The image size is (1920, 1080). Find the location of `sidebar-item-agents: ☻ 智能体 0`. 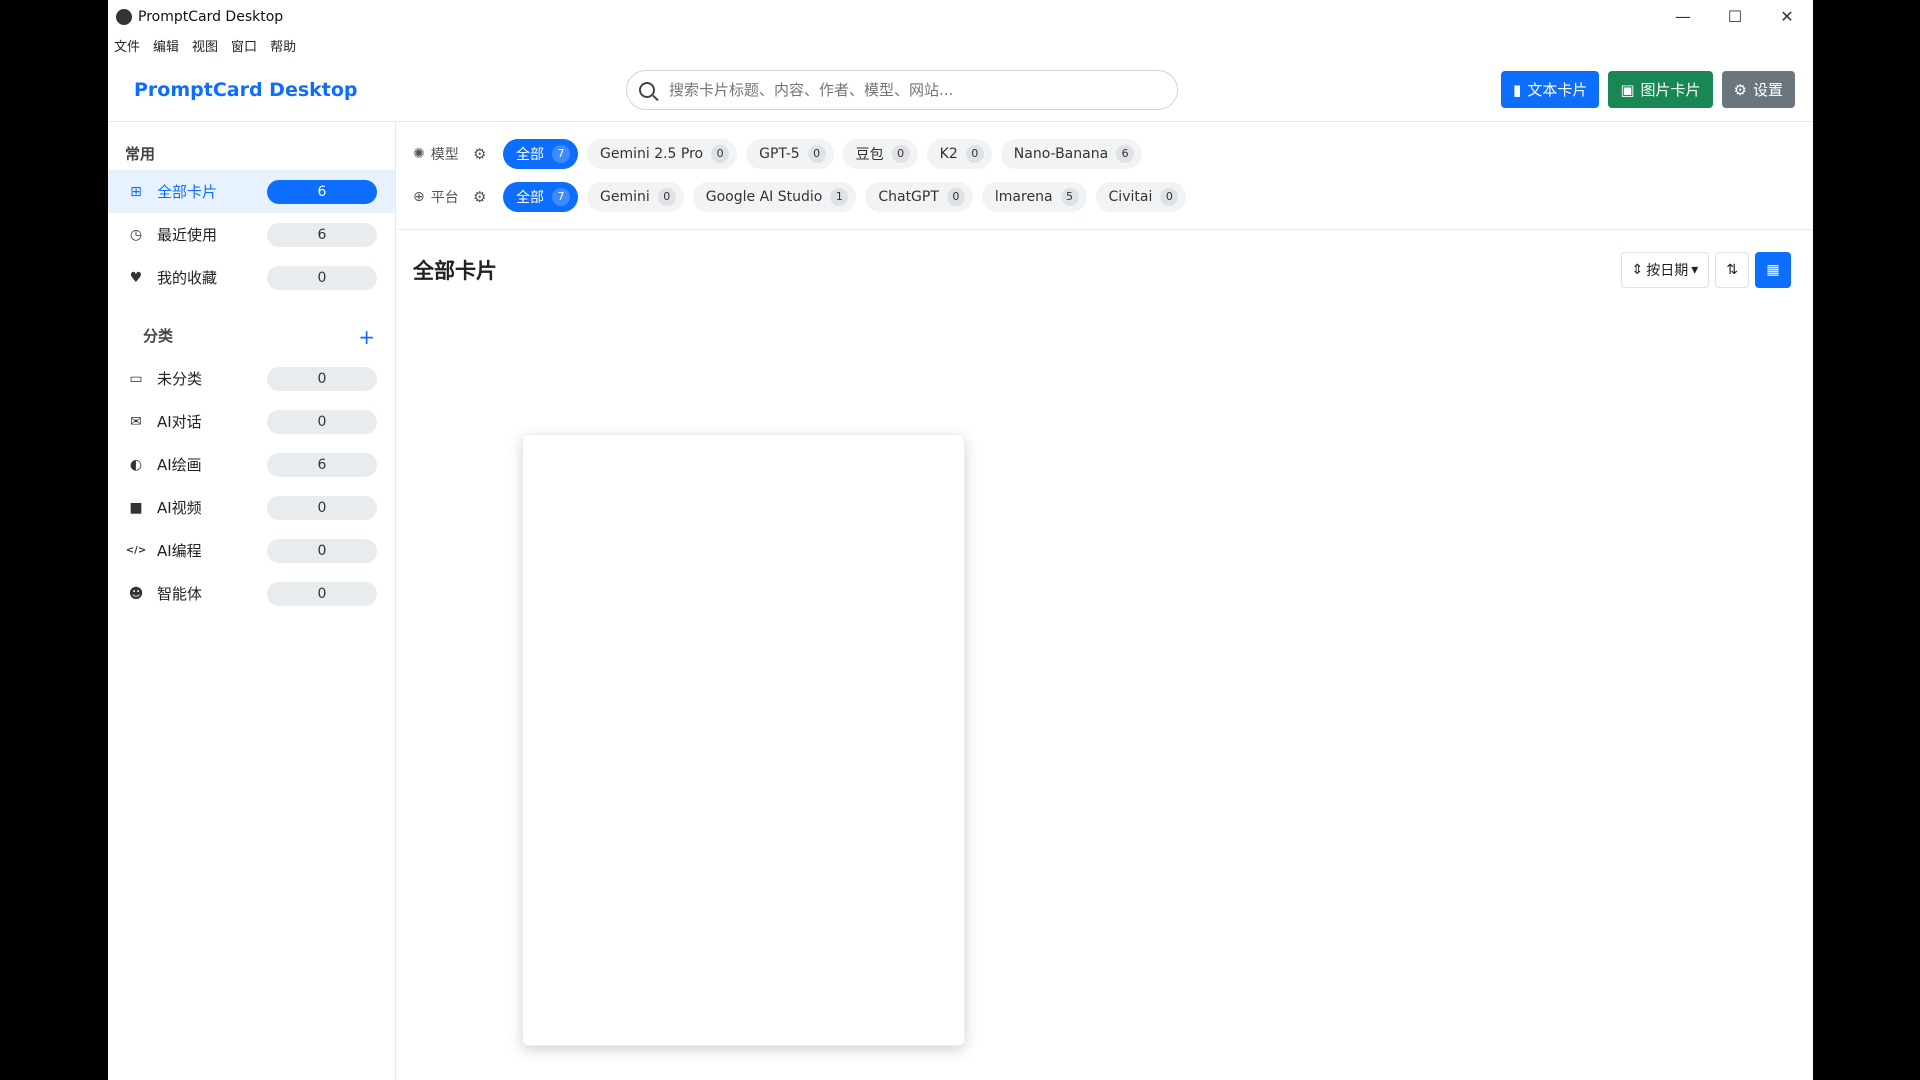

sidebar-item-agents: ☻ 智能体 0 is located at coordinates (251, 593).